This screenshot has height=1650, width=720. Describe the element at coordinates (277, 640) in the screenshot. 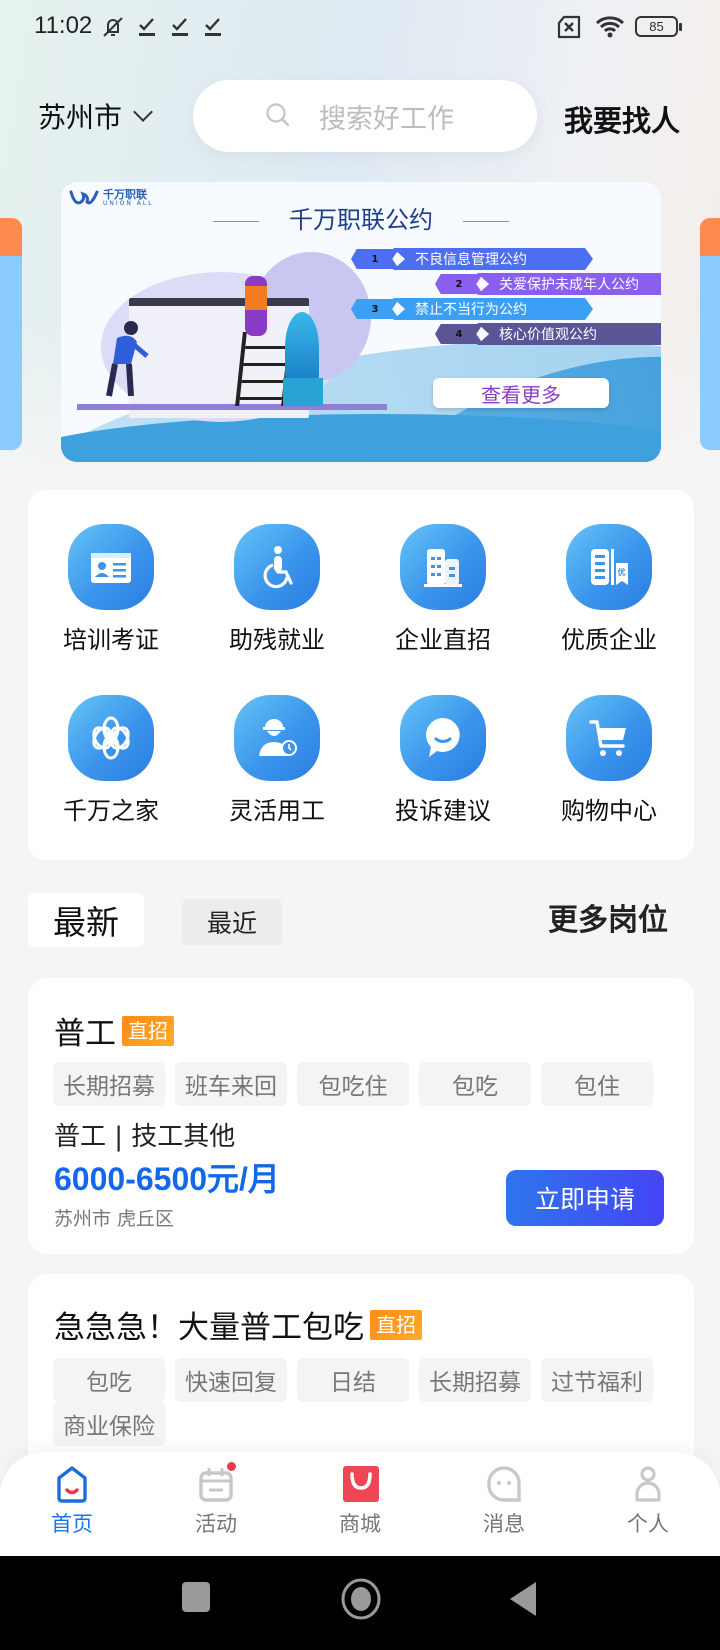

I see `quick-item-label: 助残就业` at that location.